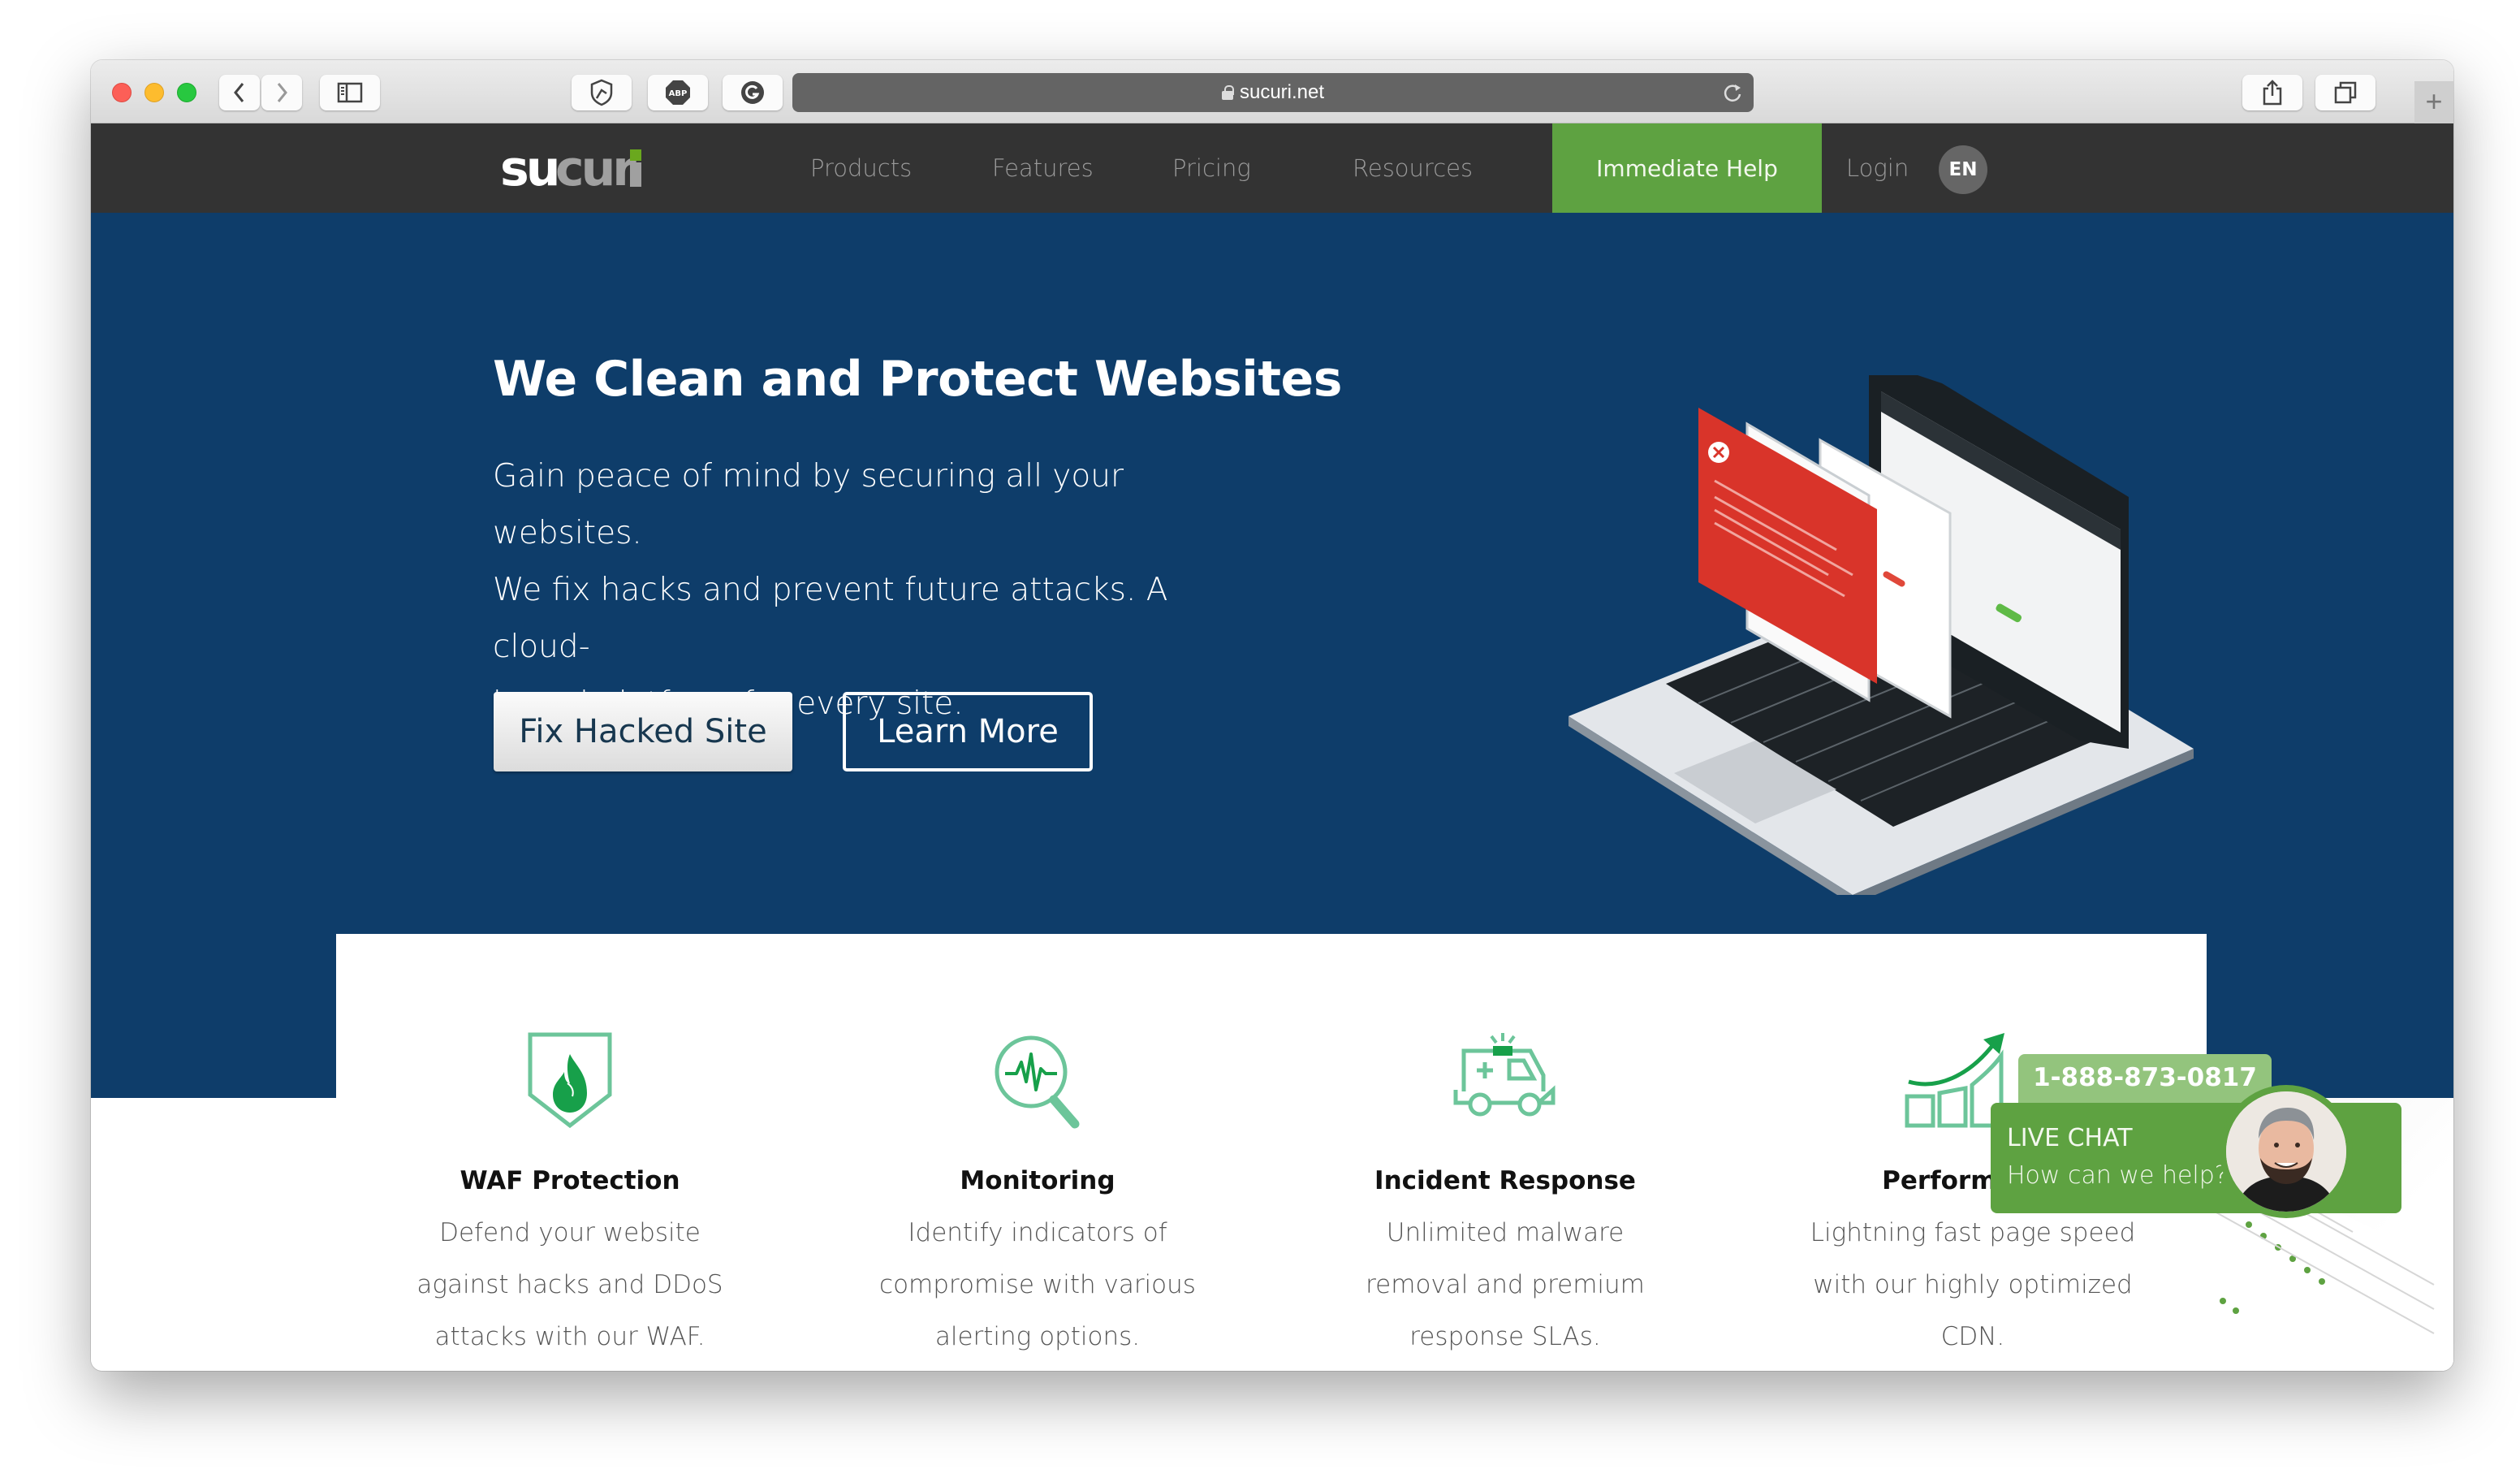  I want to click on sucuri-logo: su cur, so click(574, 168).